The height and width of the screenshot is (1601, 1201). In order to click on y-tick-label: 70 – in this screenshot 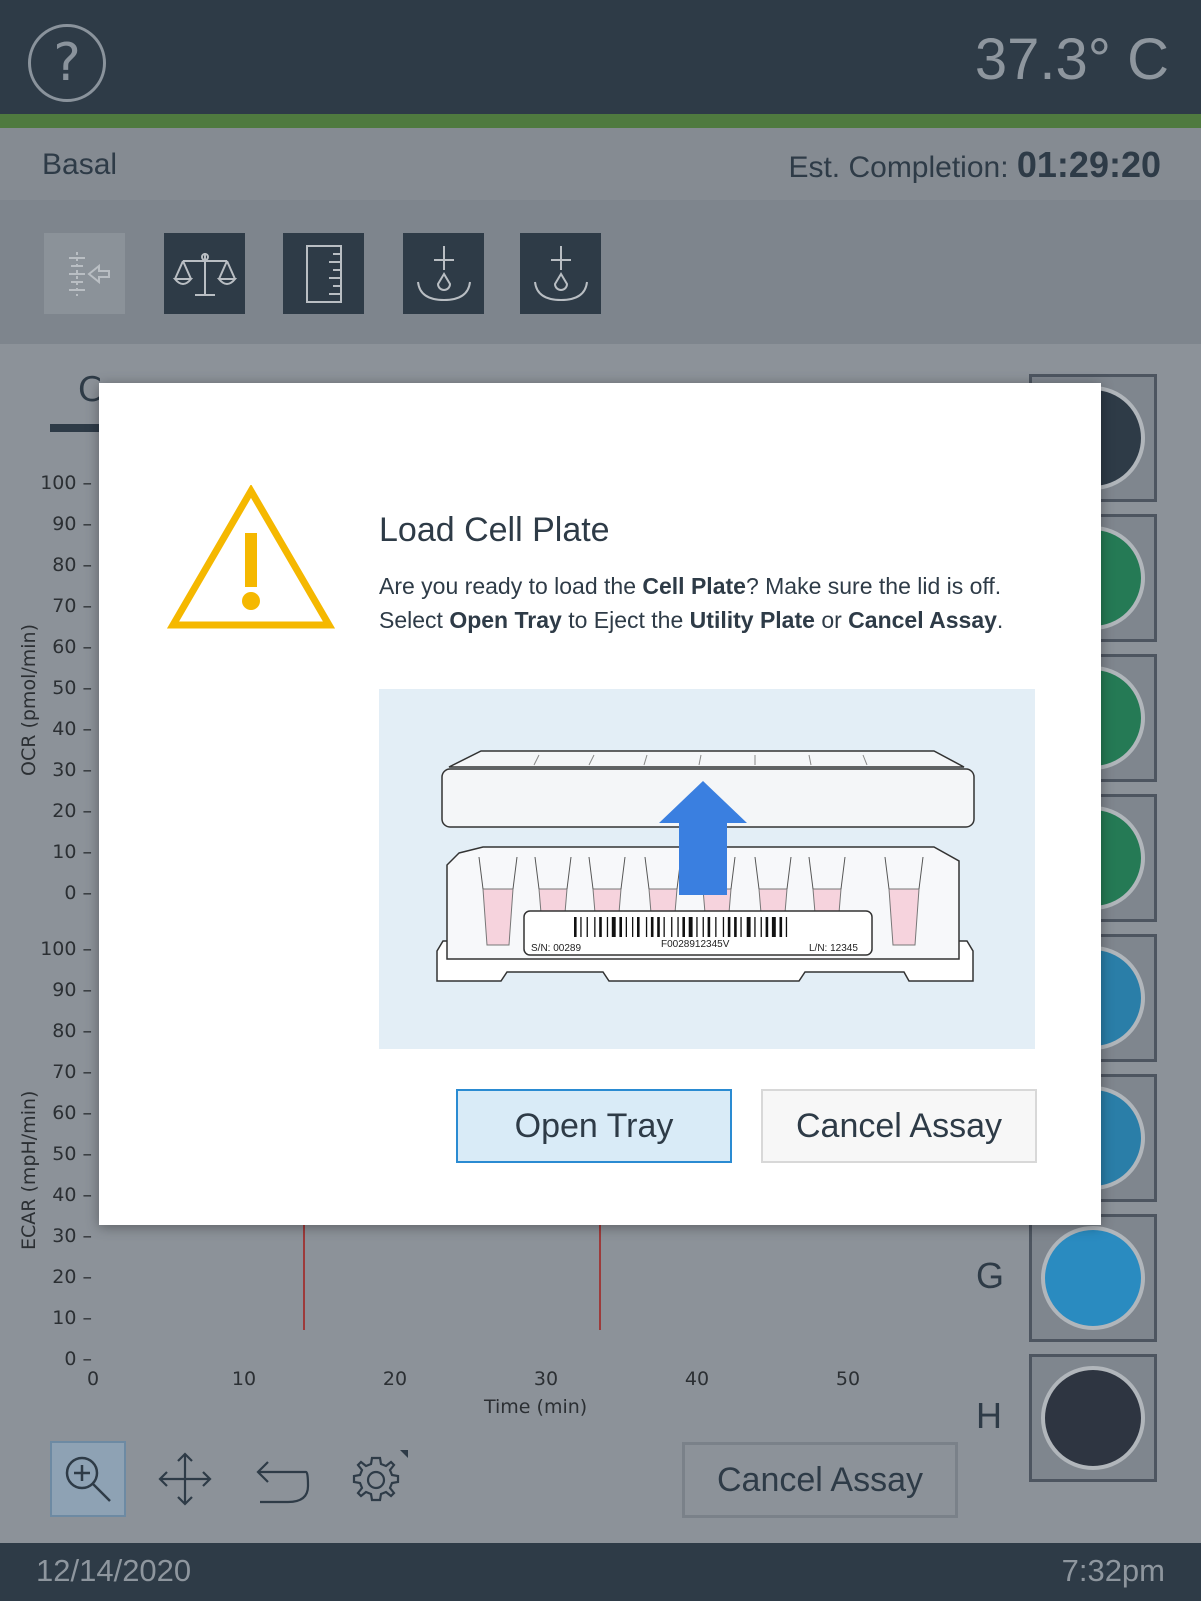, I will do `click(72, 1072)`.